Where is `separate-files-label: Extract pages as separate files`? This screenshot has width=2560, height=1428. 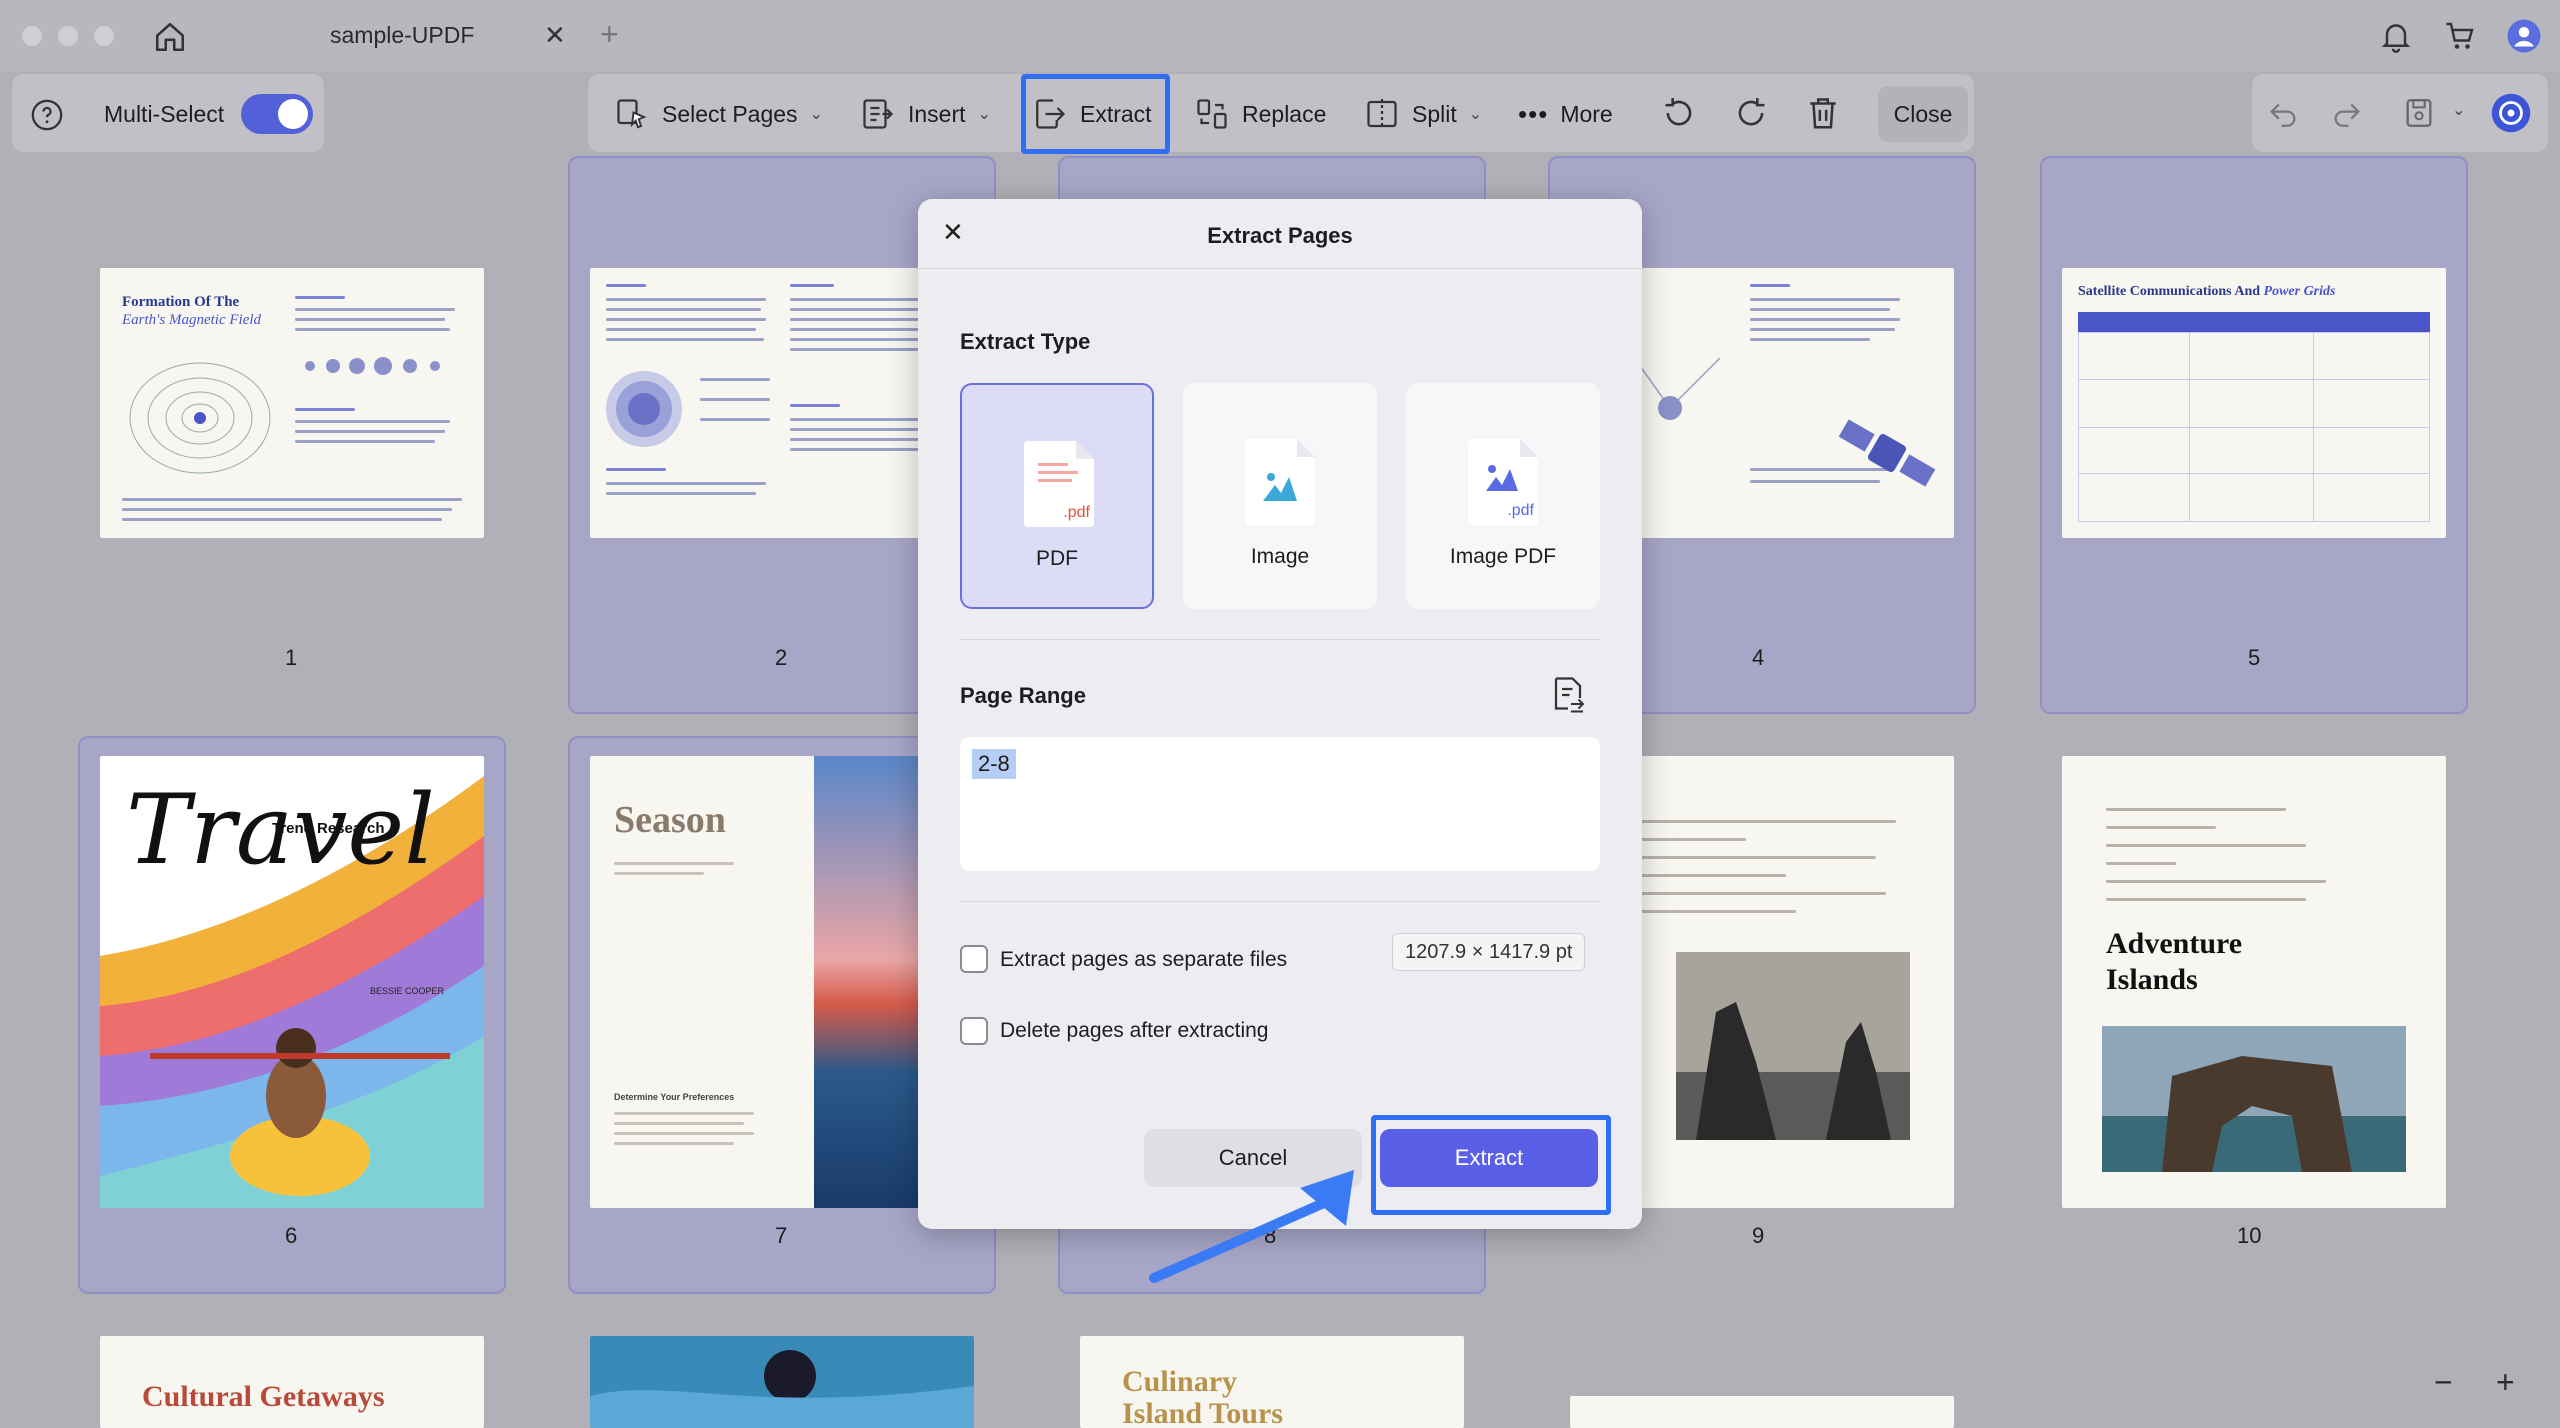
separate-files-label: Extract pages as separate files is located at coordinates (1144, 959).